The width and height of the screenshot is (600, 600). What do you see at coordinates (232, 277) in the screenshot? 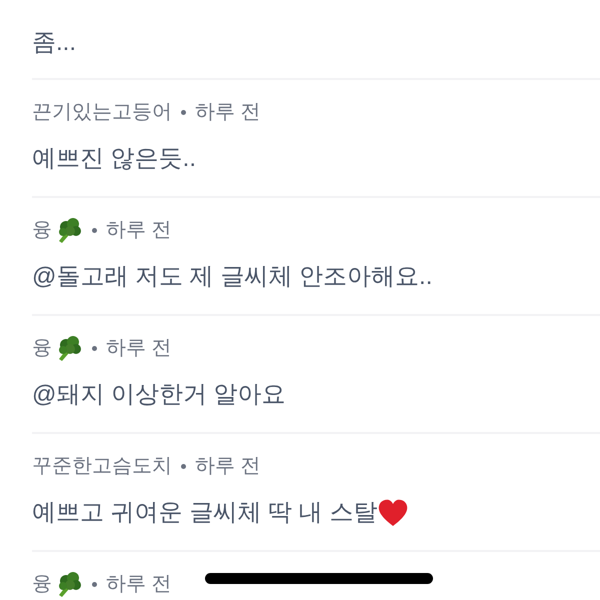
I see `comment-text: @돌고래 저도 제 글씨체 안조아해요..` at bounding box center [232, 277].